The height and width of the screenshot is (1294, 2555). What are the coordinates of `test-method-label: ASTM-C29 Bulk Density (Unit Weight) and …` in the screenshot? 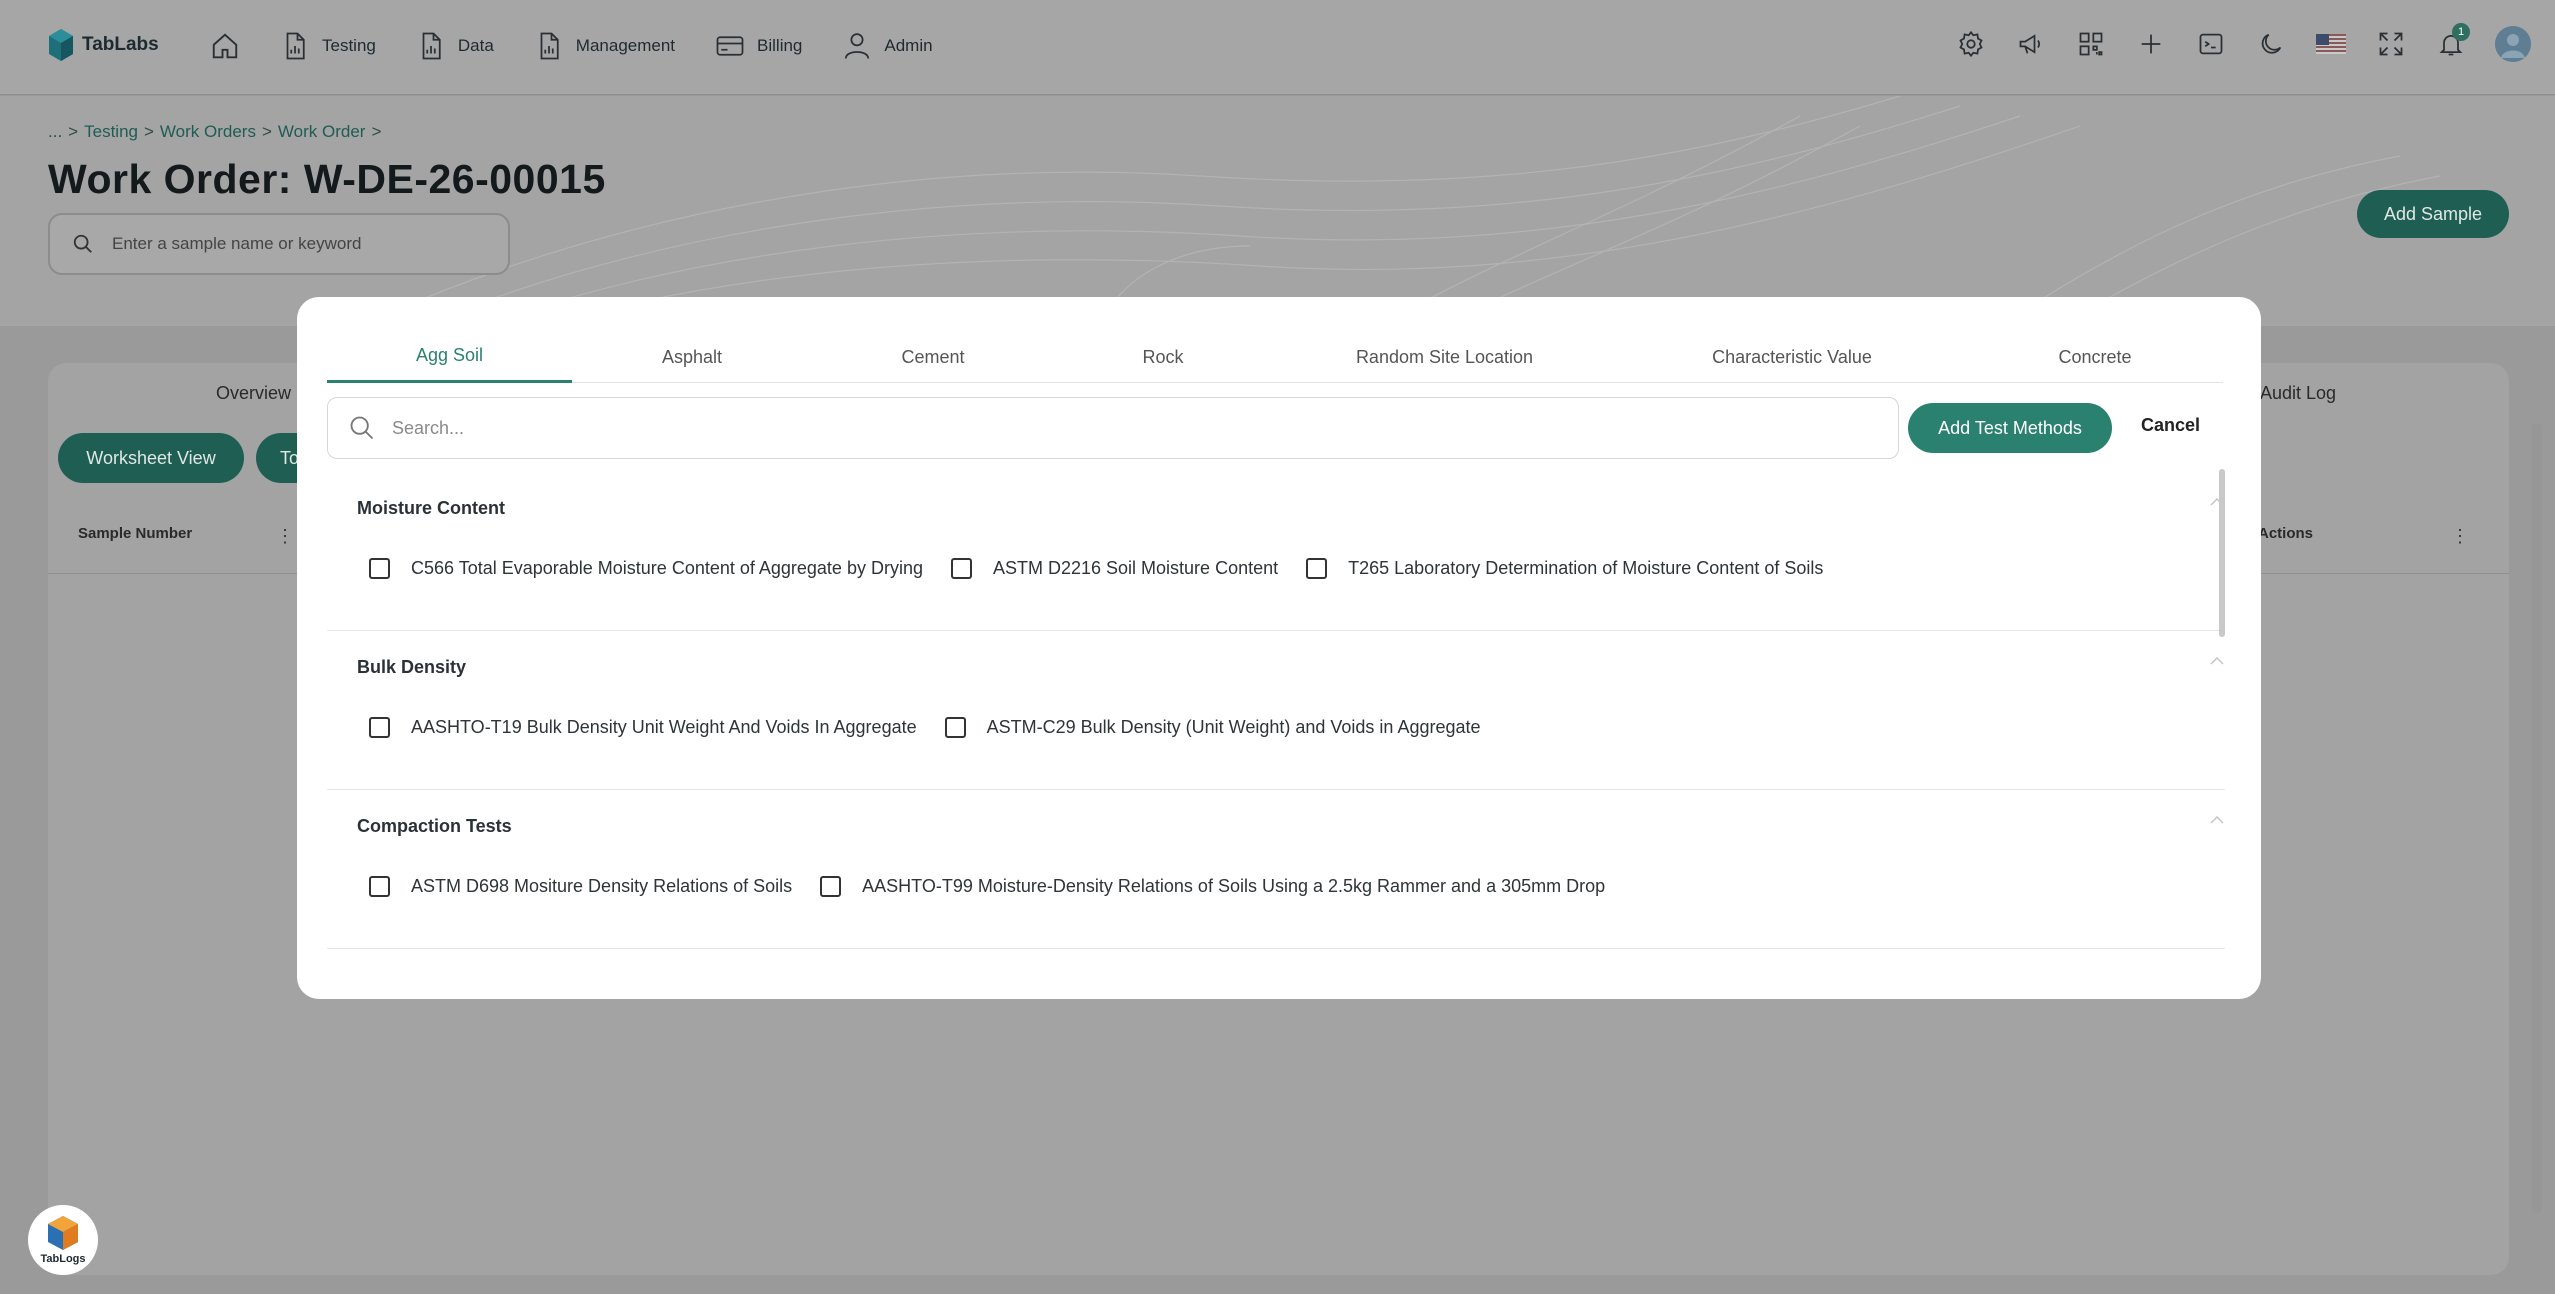 It's located at (1233, 727).